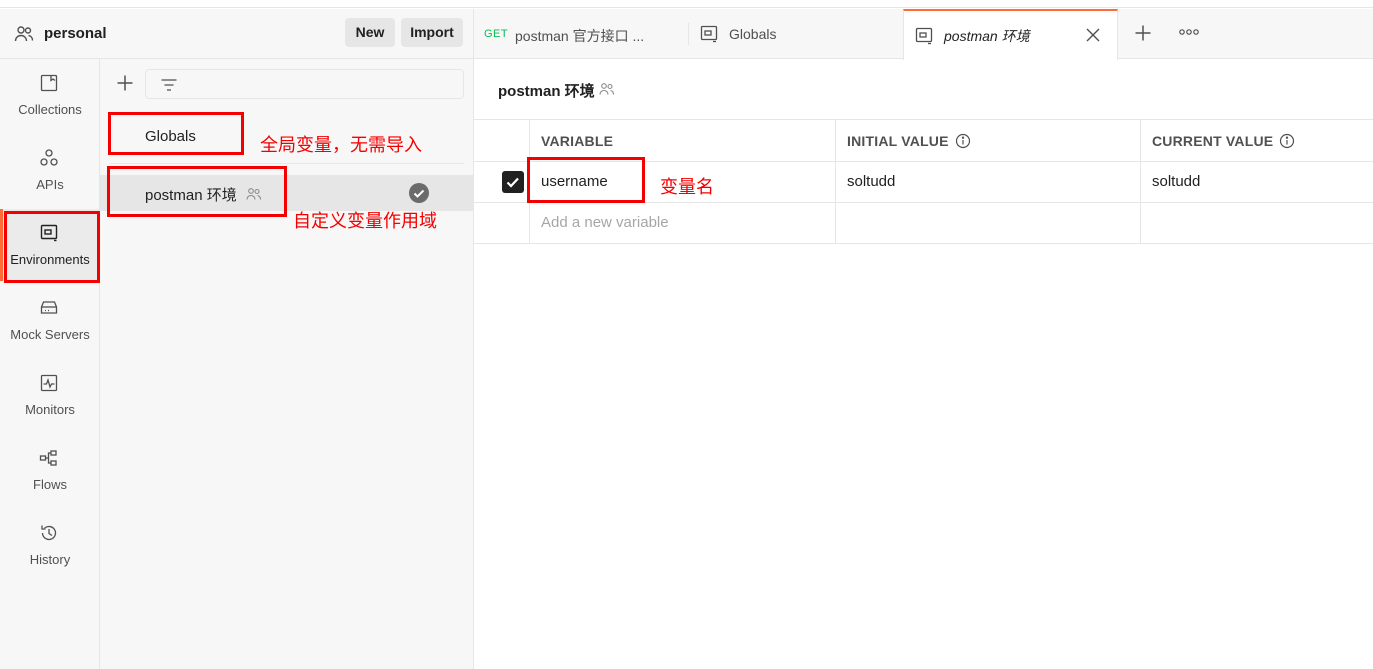 The height and width of the screenshot is (669, 1373). What do you see at coordinates (50, 559) in the screenshot?
I see `sidebar-item-label: History` at bounding box center [50, 559].